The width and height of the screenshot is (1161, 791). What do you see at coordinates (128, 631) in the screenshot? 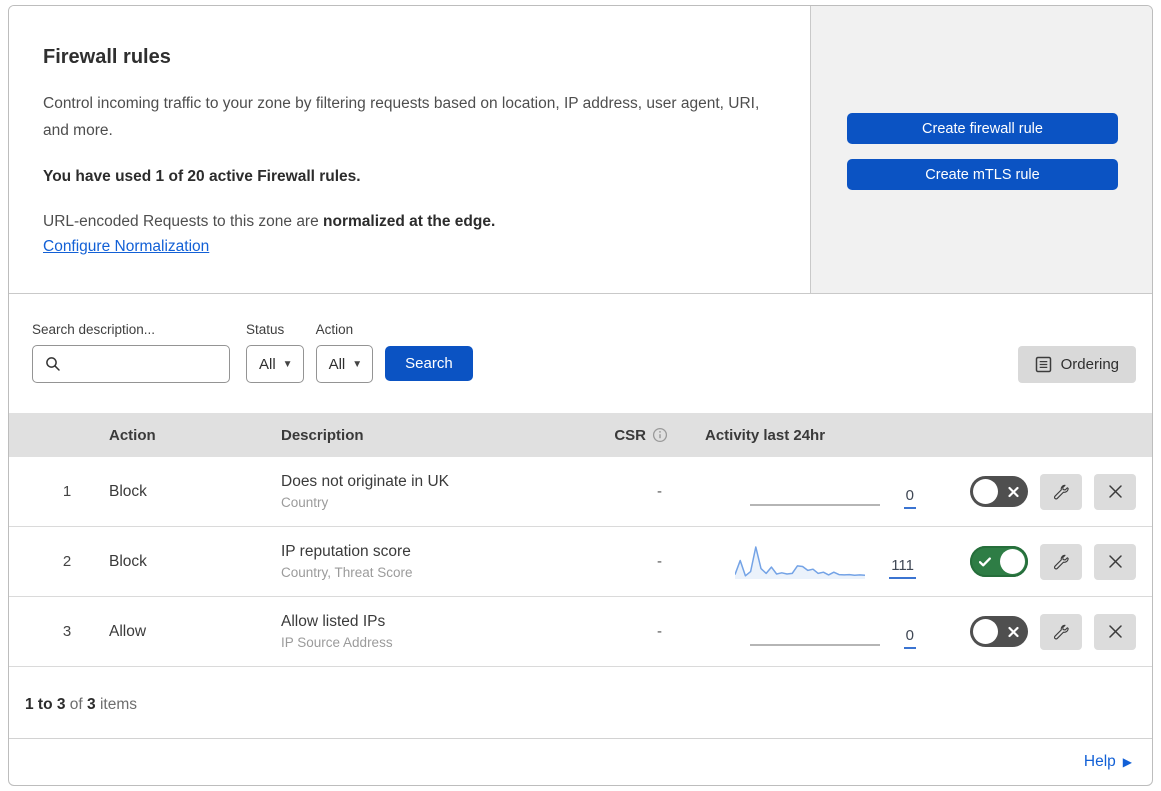
I see `rule-action: Allow` at bounding box center [128, 631].